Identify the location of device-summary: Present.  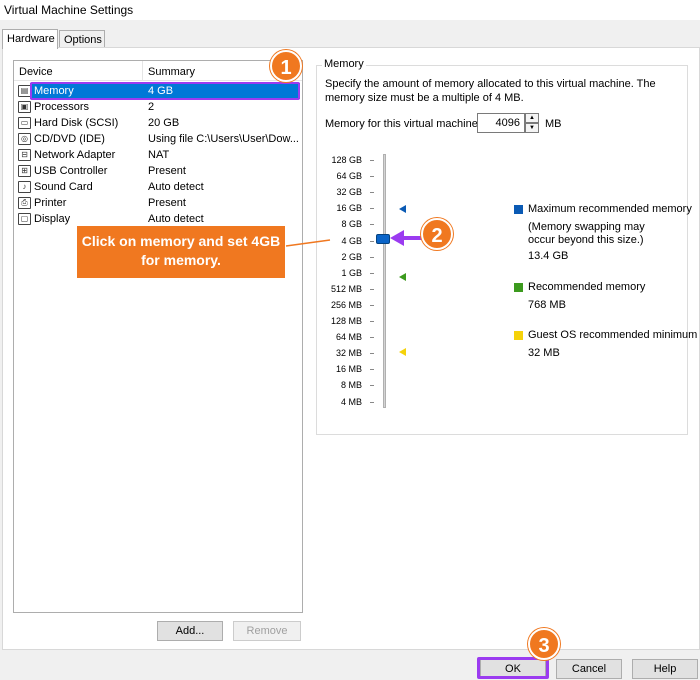
(167, 203).